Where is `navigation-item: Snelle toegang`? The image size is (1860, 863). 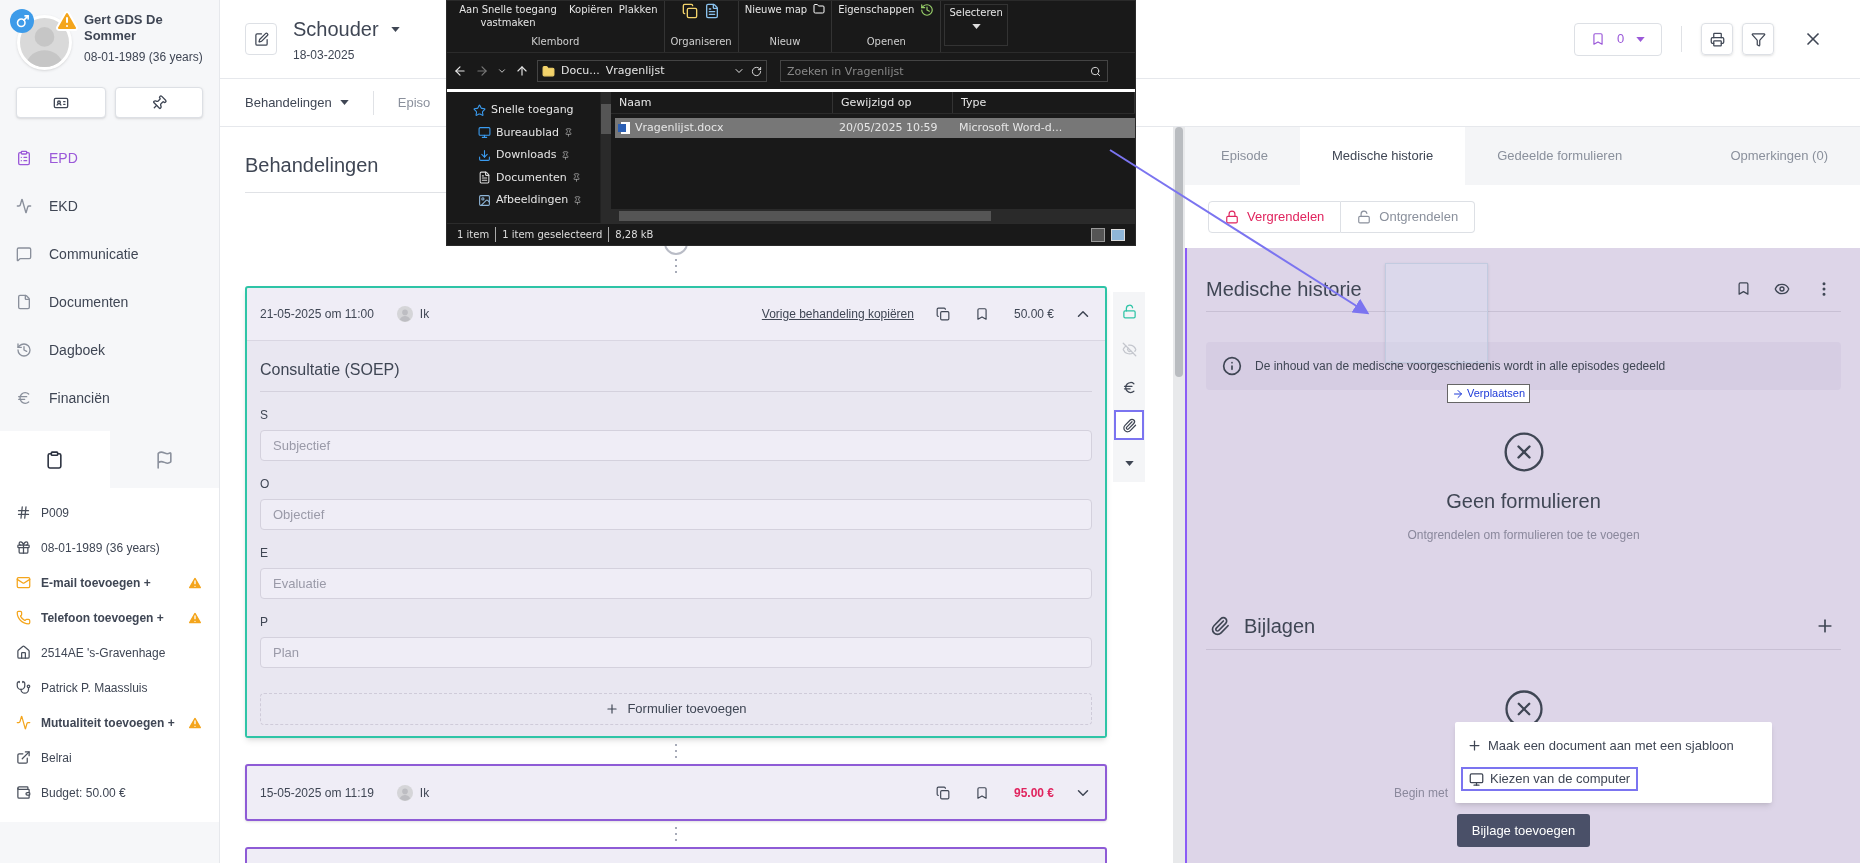
navigation-item: Snelle toegang is located at coordinates (536, 110).